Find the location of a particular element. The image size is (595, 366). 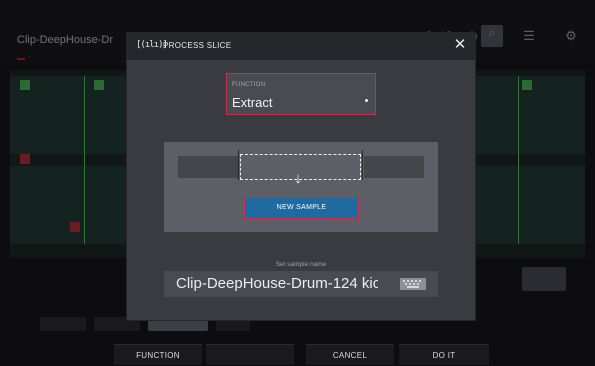

settings-icon: ⚙ is located at coordinates (571, 35).